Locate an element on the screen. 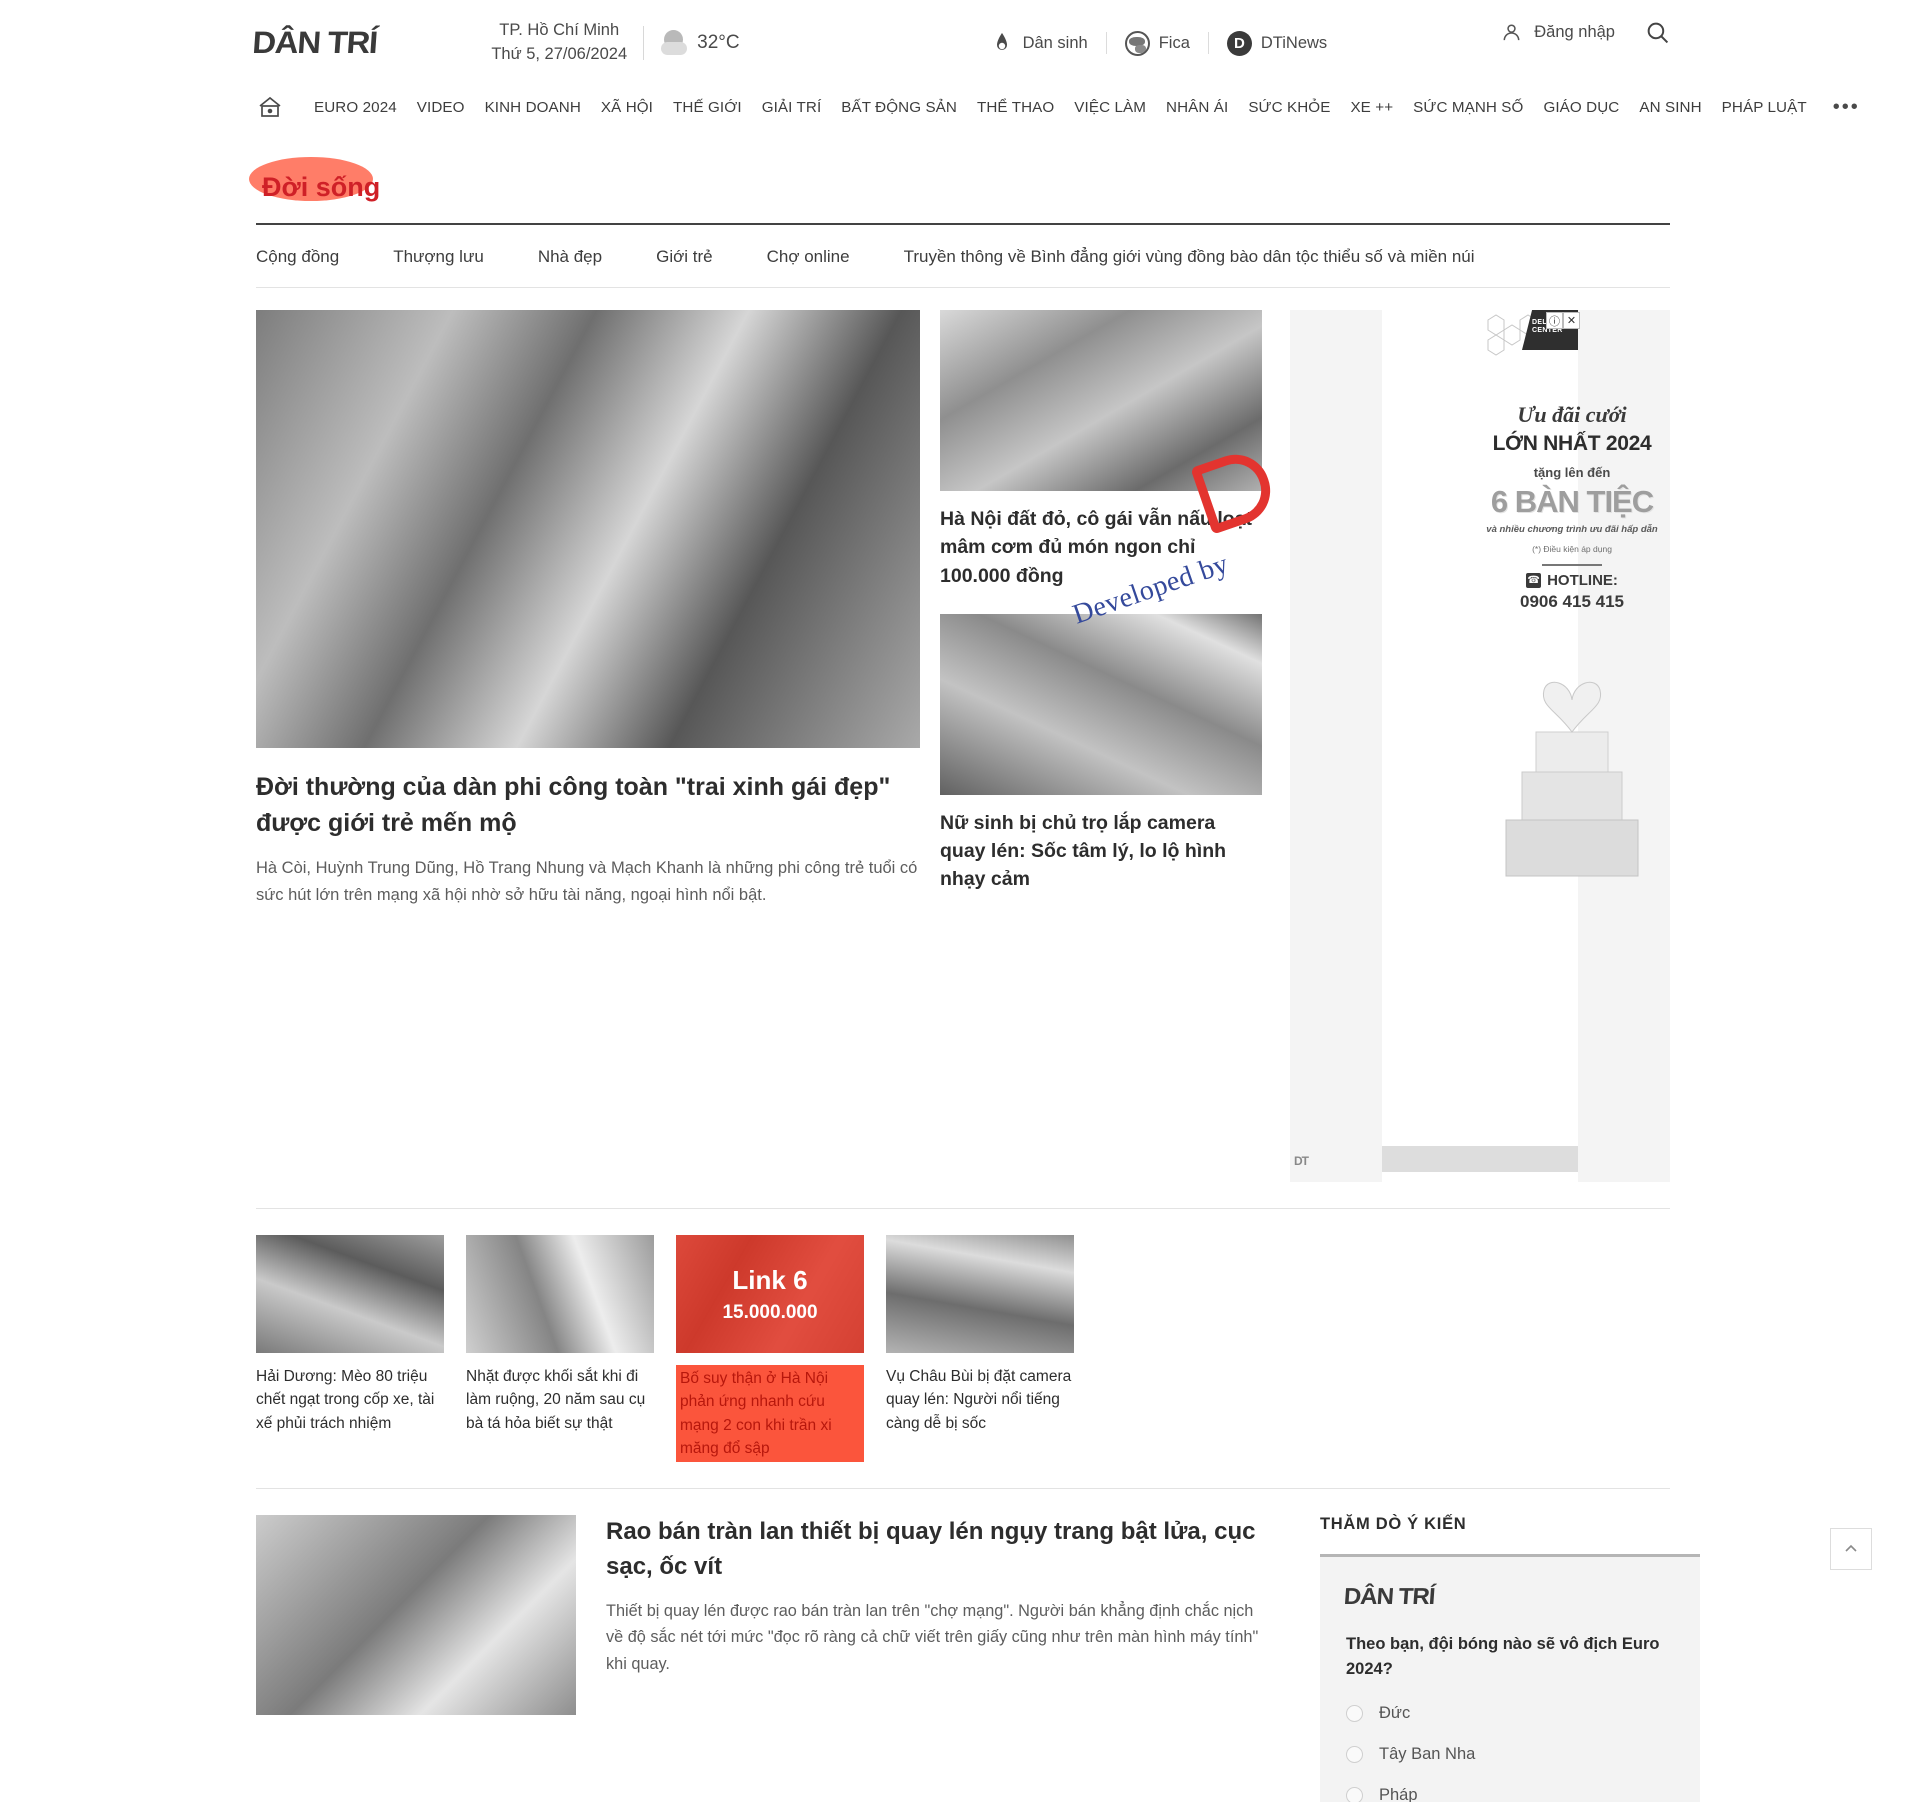  ad-hotline-label: ☎ HOTLINE: is located at coordinates (1572, 580).